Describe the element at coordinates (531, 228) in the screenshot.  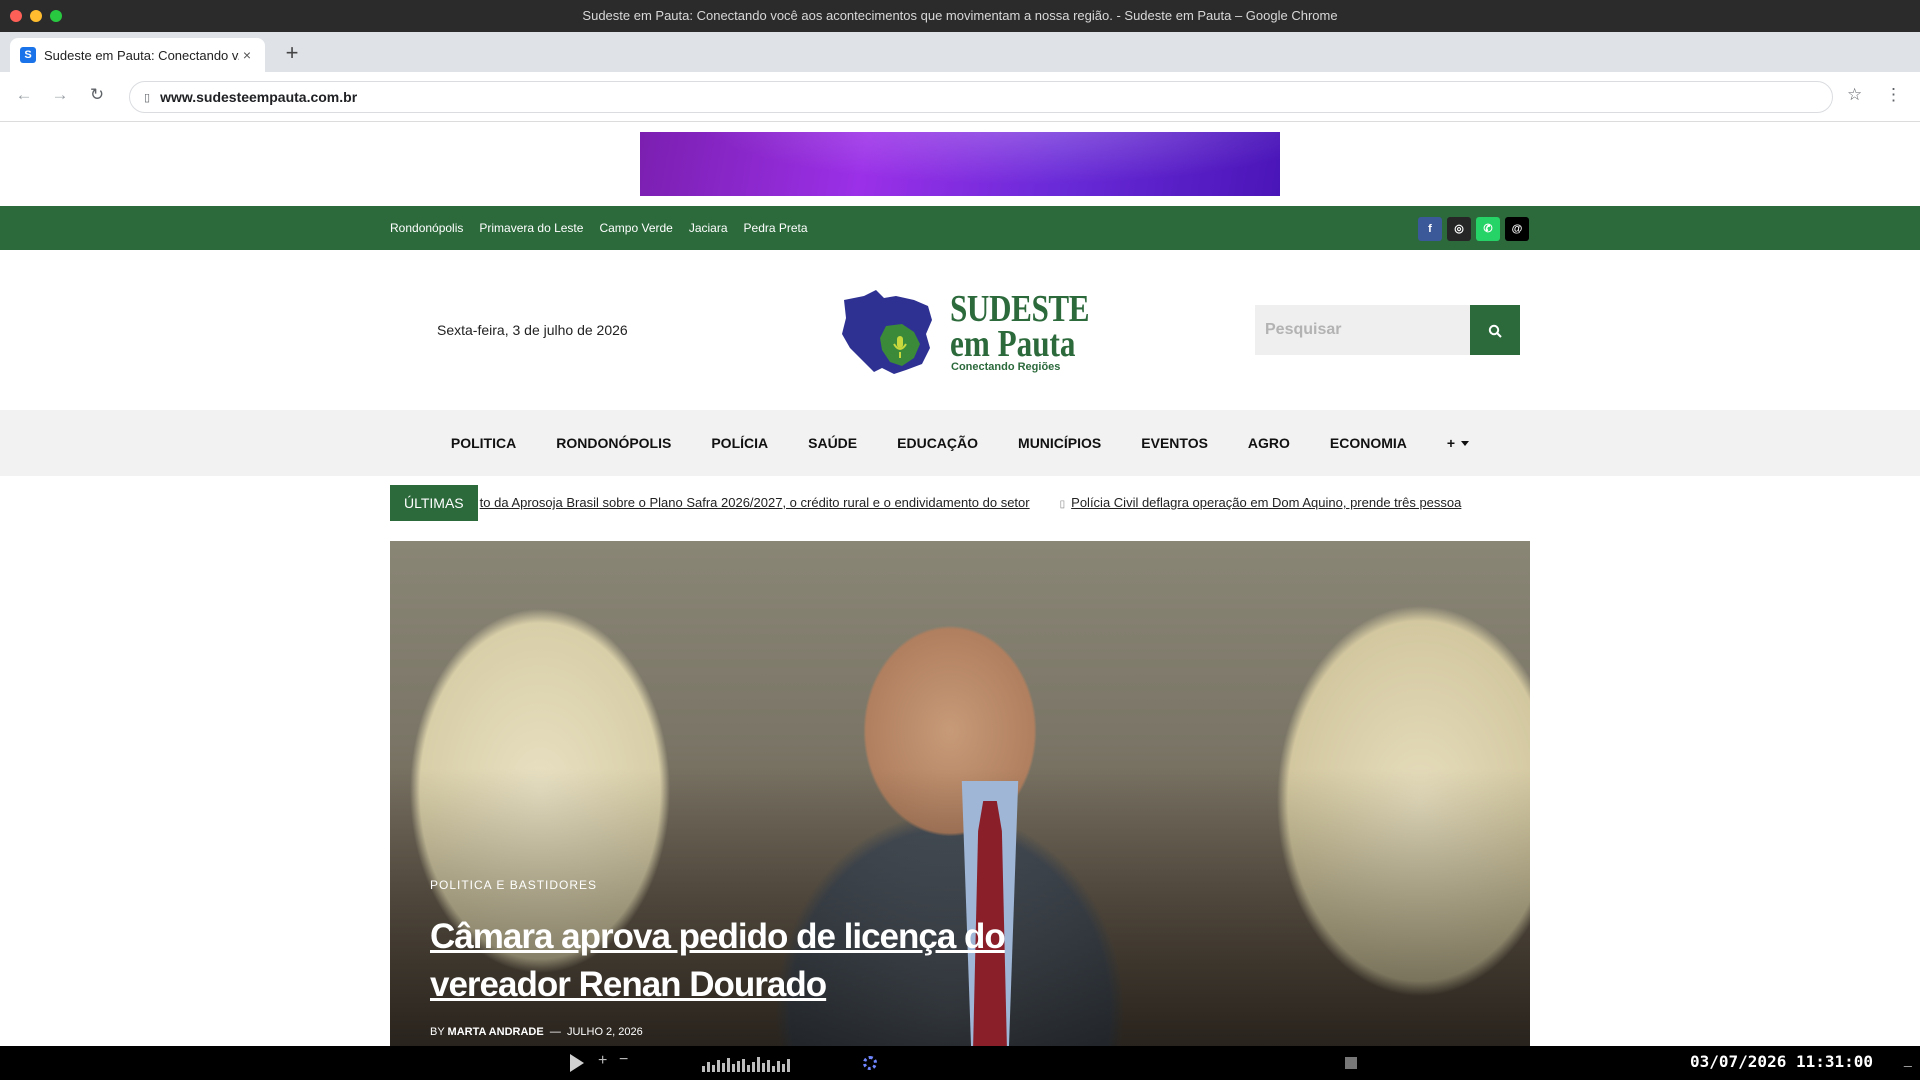
I see `city-link-primavera-do-leste: Primavera do Leste` at that location.